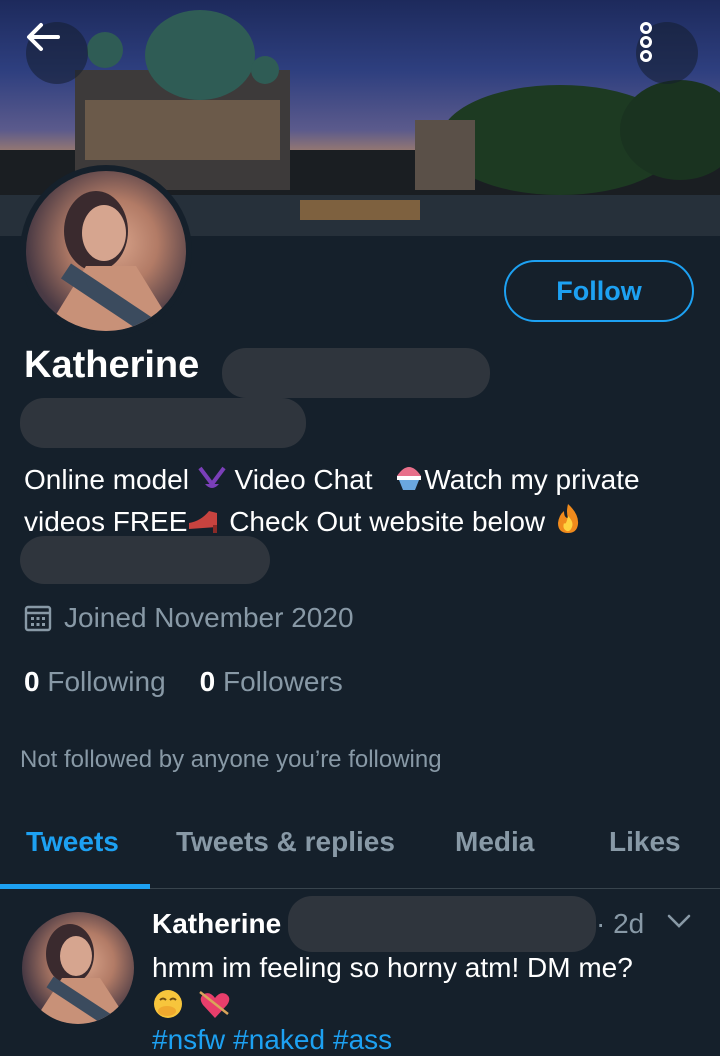 This screenshot has height=1056, width=720. Describe the element at coordinates (168, 1008) in the screenshot. I see `hand-over-mouth-emoji-icon` at that location.